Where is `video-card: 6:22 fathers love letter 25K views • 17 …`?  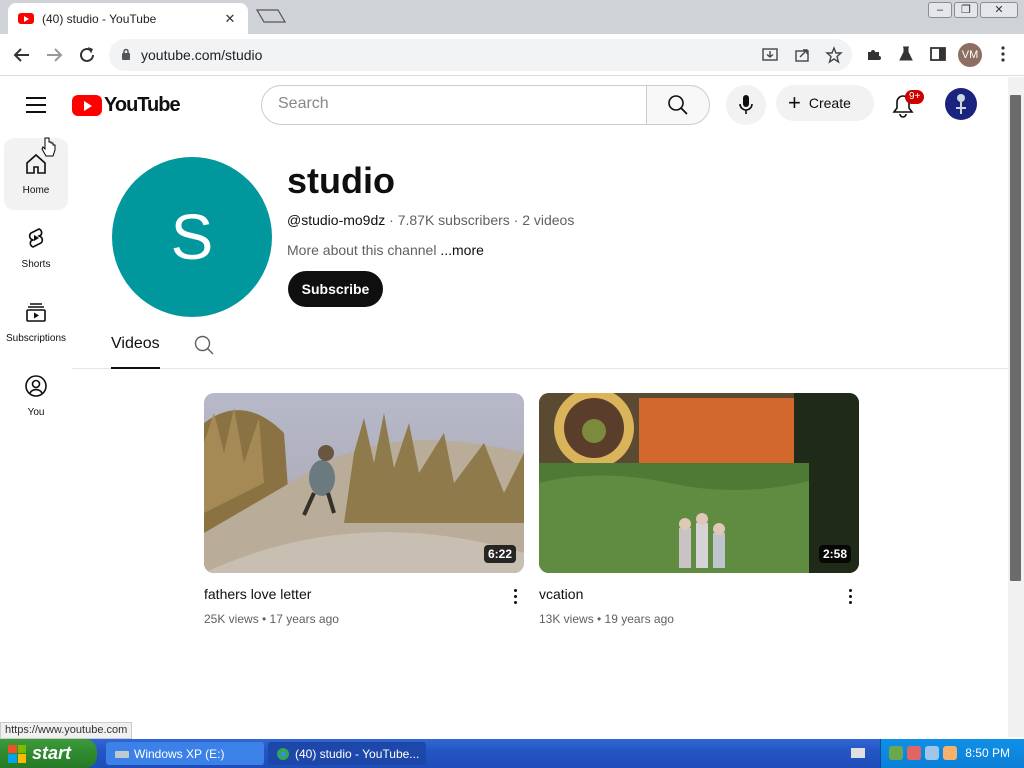 video-card: 6:22 fathers love letter 25K views • 17 … is located at coordinates (364, 509).